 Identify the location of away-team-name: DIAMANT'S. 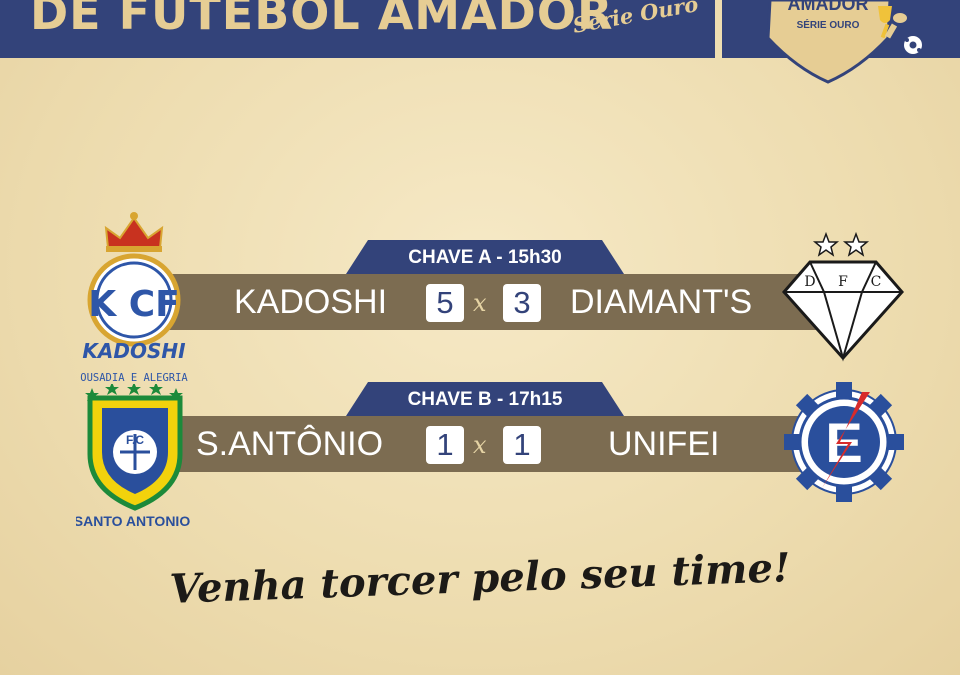
(661, 302).